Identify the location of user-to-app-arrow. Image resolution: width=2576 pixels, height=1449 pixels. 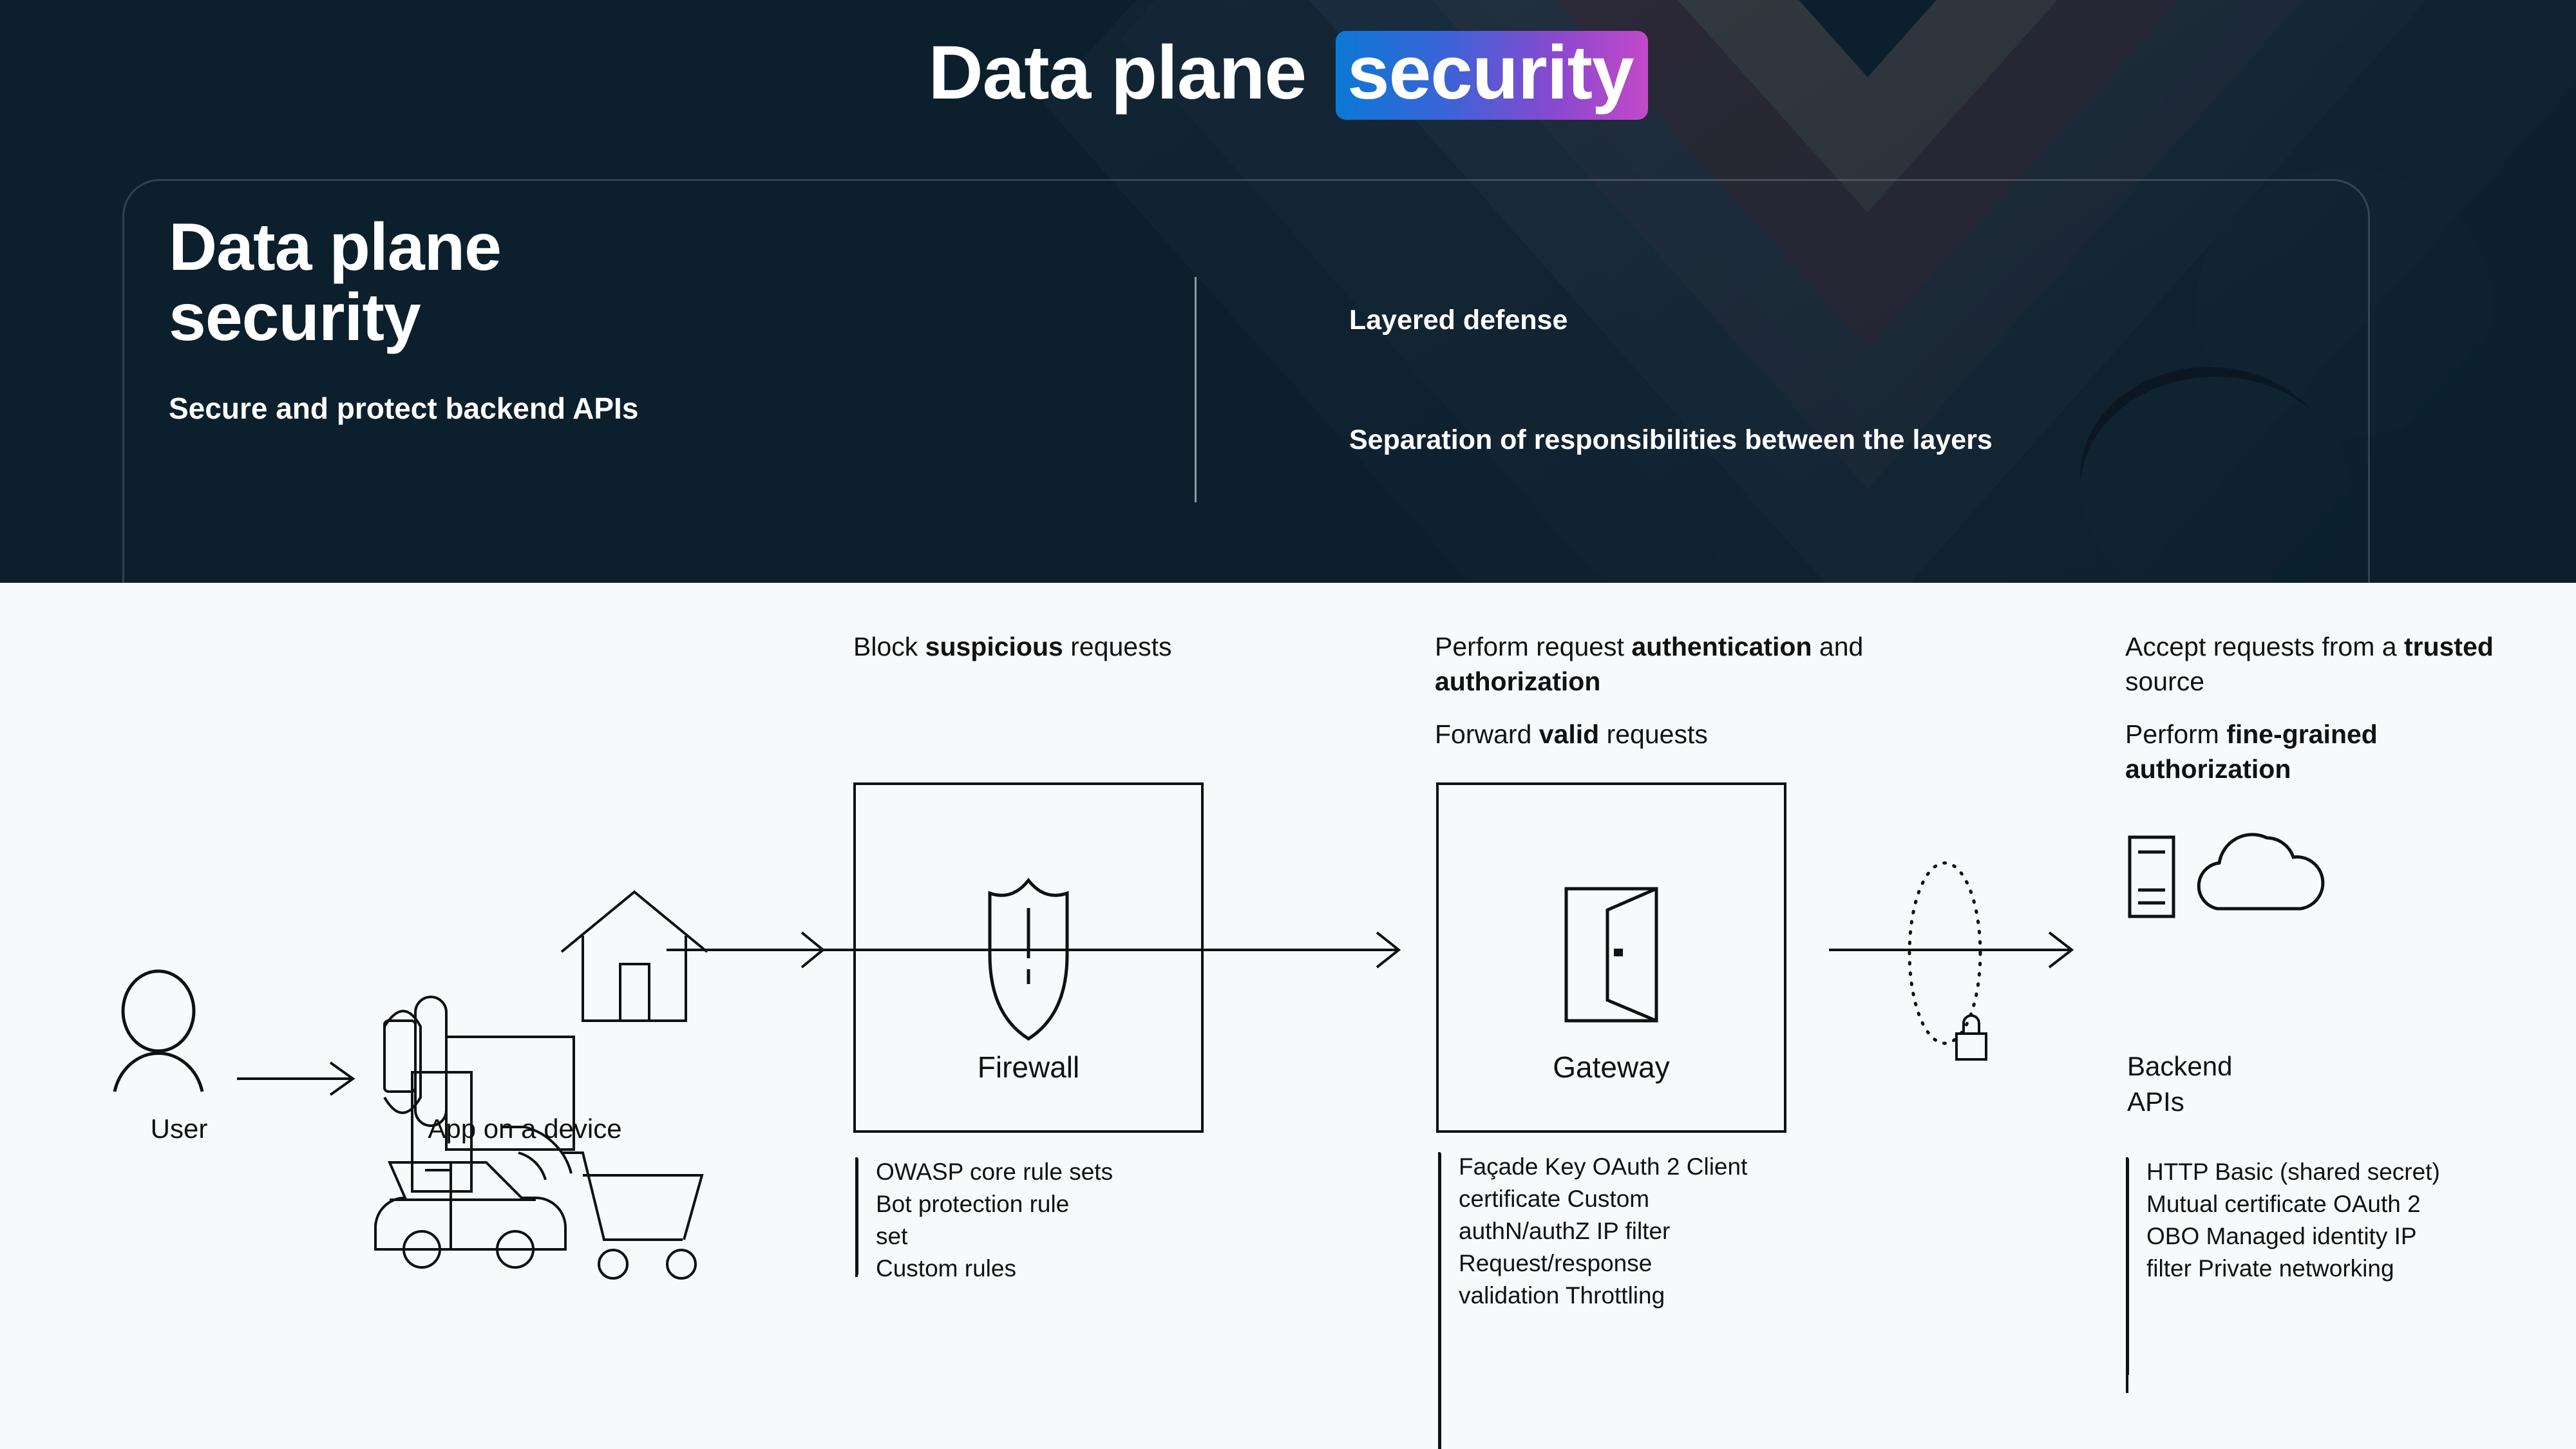
(296, 1078).